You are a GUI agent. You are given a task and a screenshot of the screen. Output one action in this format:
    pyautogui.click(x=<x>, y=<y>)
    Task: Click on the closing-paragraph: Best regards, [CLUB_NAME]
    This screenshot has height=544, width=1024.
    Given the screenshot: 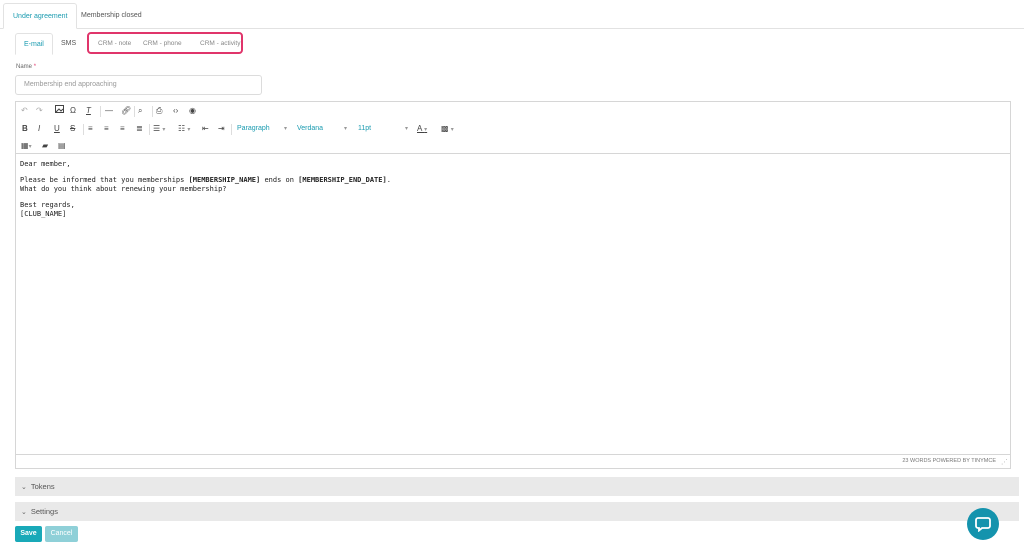 What is the action you would take?
    pyautogui.click(x=510, y=210)
    